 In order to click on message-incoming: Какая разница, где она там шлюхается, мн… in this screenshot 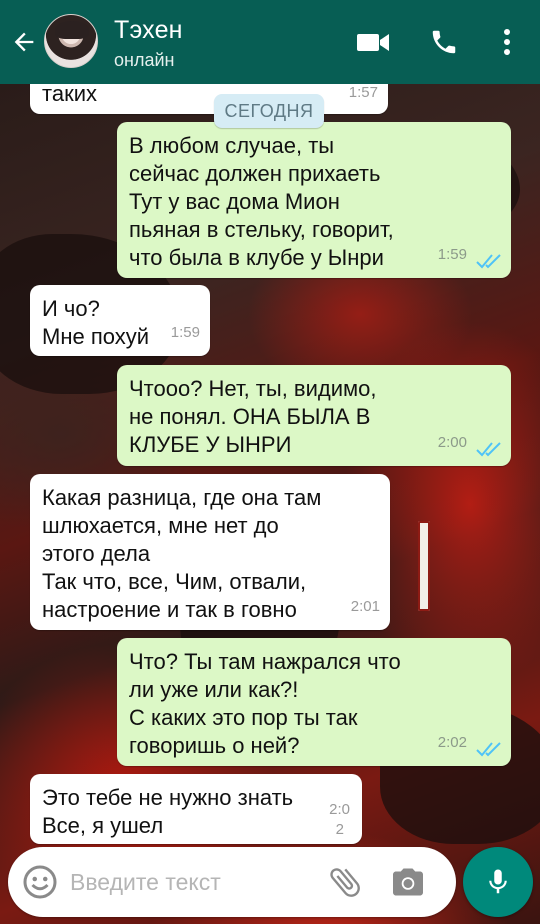, I will do `click(210, 552)`.